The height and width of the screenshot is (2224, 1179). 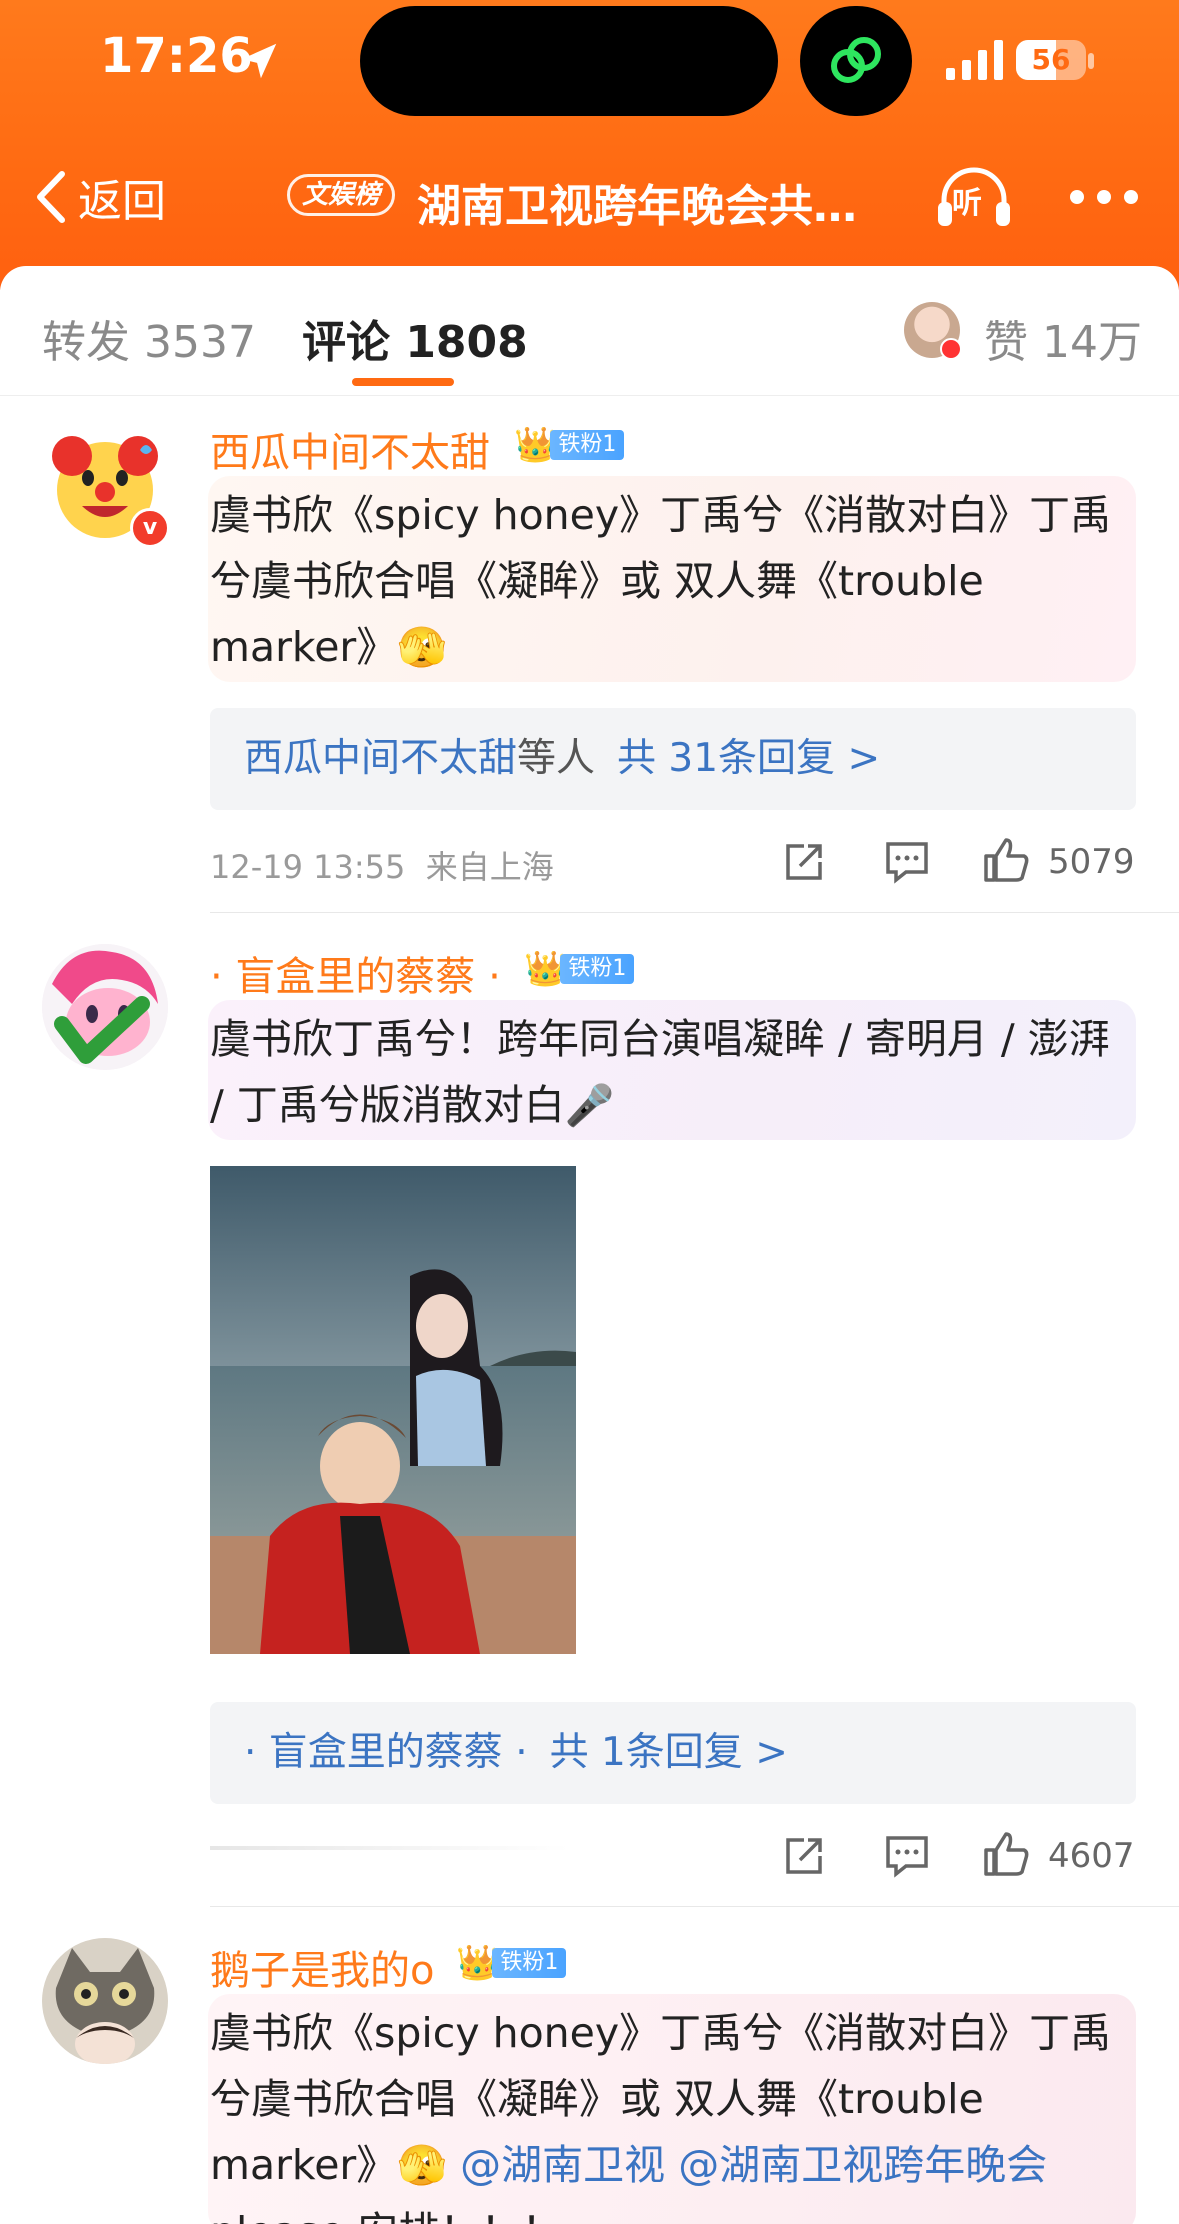 What do you see at coordinates (1063, 338) in the screenshot?
I see `tab-likes: 赞 14万` at bounding box center [1063, 338].